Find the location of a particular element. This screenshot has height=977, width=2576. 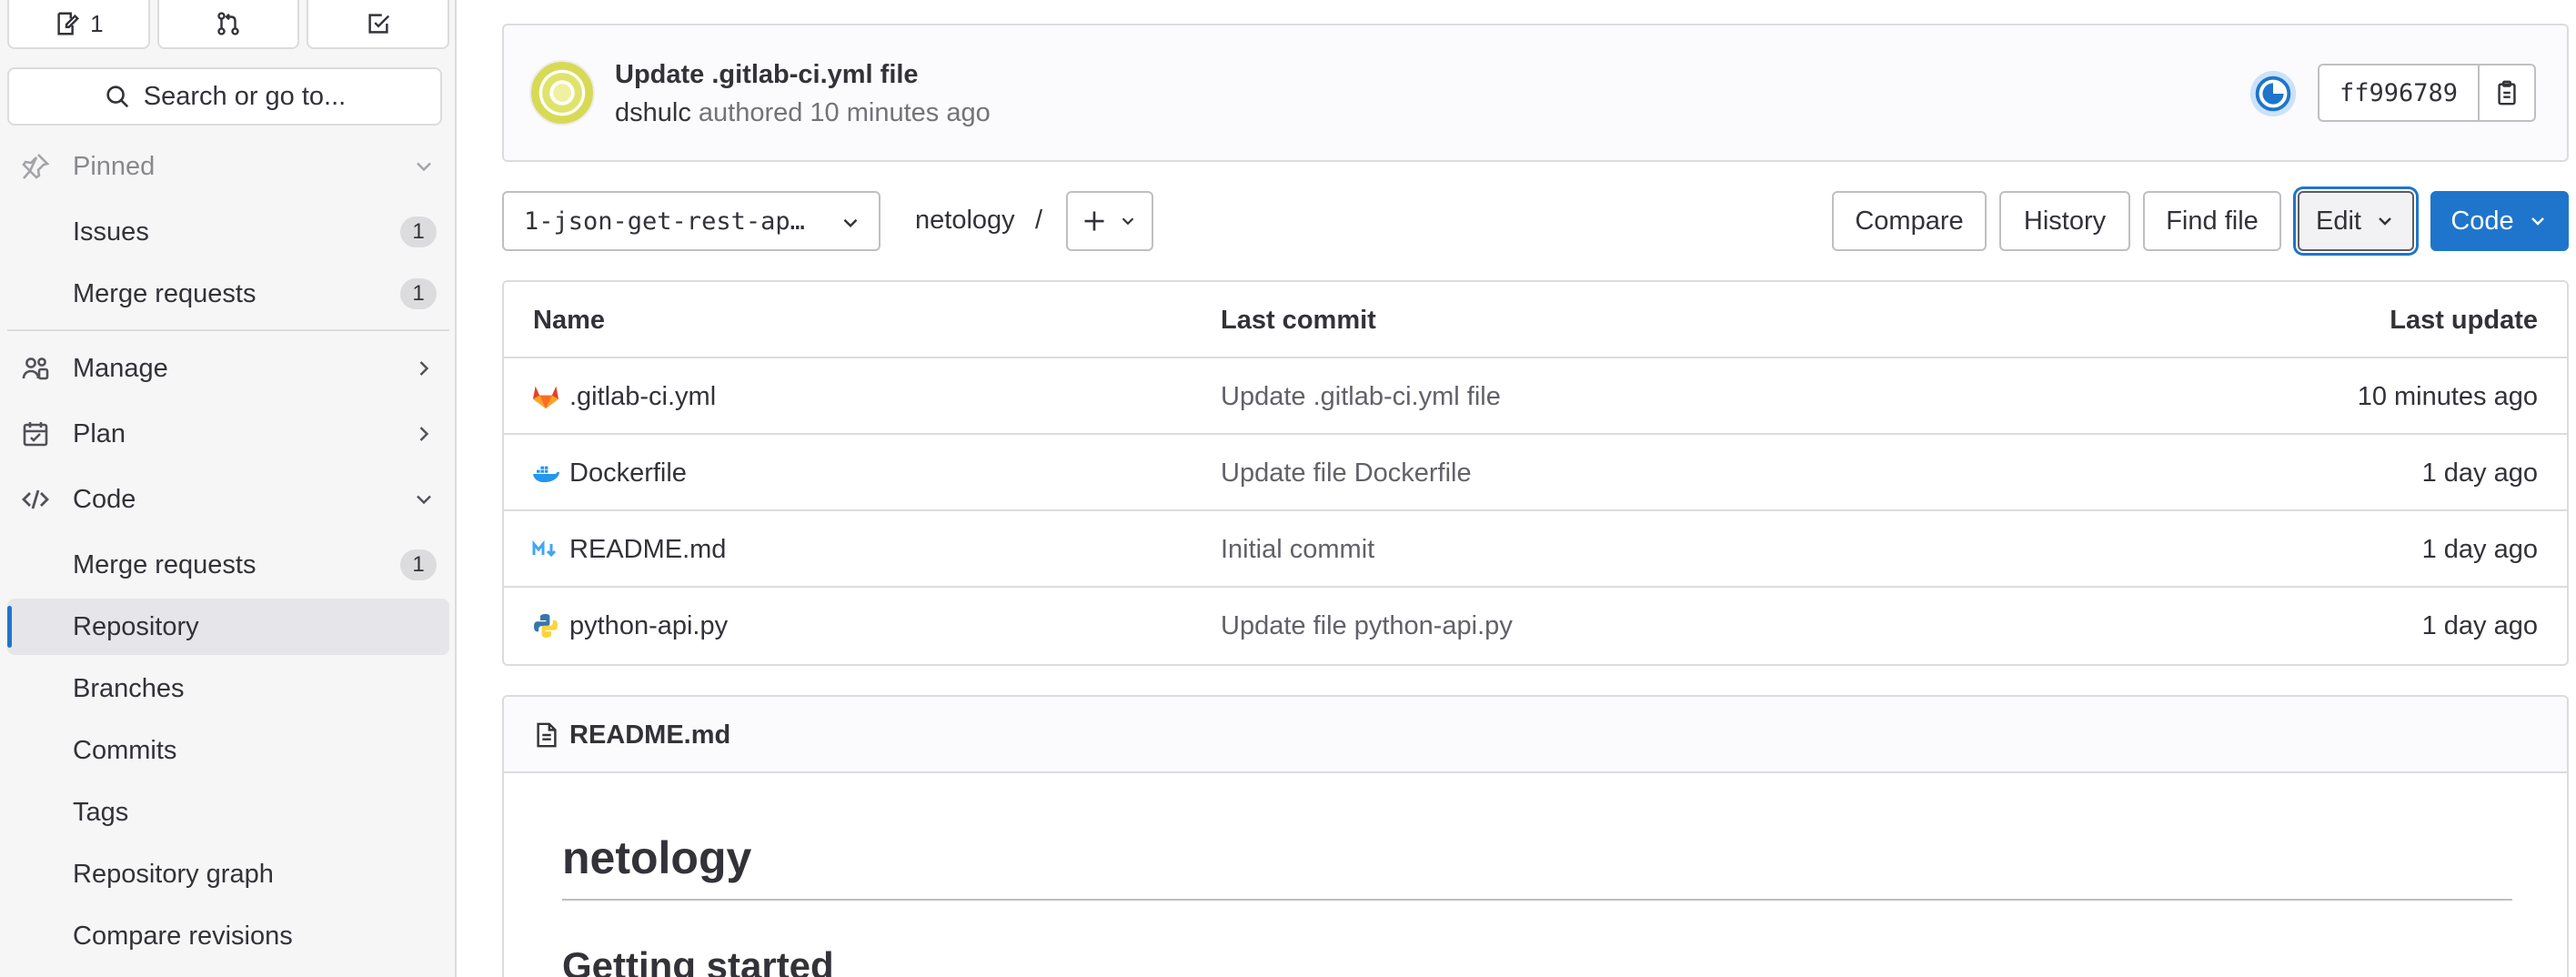

compare-button: Compare is located at coordinates (1909, 221).